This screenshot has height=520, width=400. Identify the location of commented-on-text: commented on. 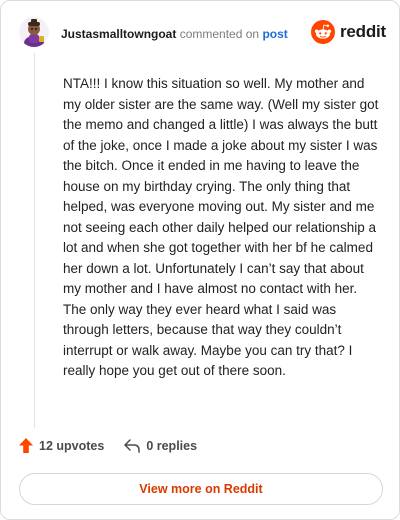
(219, 34).